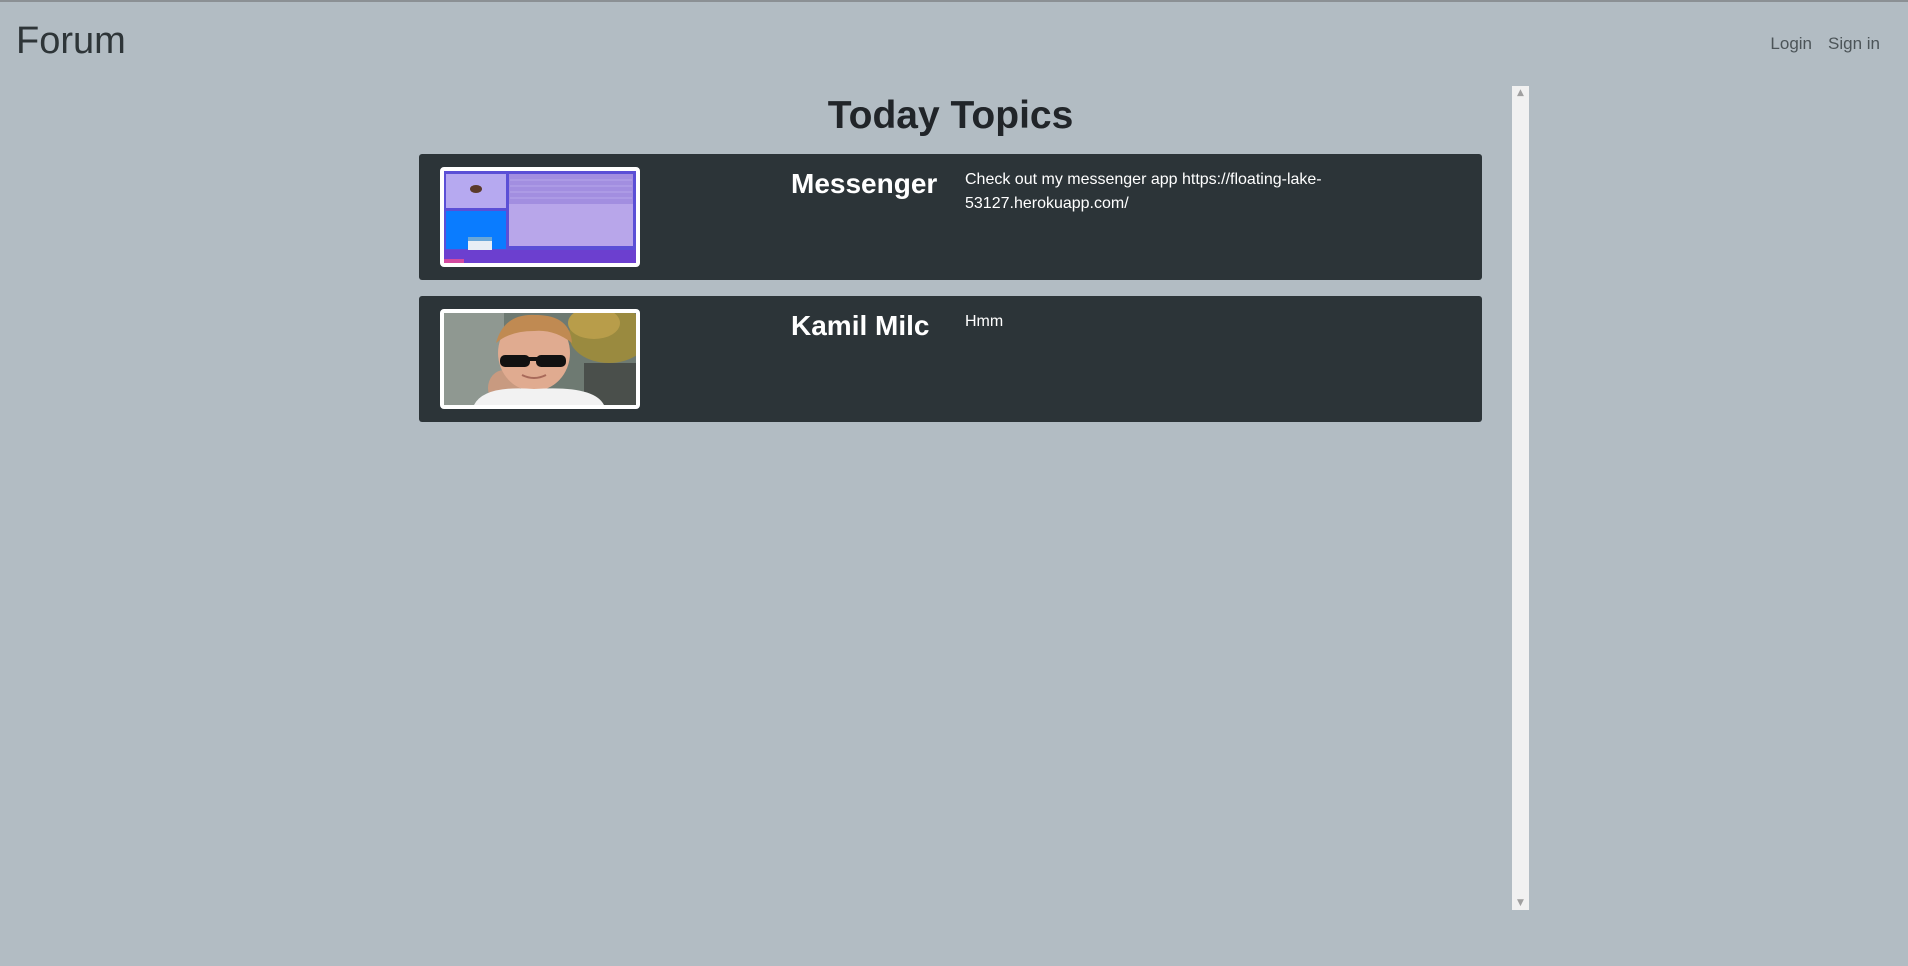 The width and height of the screenshot is (1908, 966). I want to click on site-brand: Forum, so click(71, 41).